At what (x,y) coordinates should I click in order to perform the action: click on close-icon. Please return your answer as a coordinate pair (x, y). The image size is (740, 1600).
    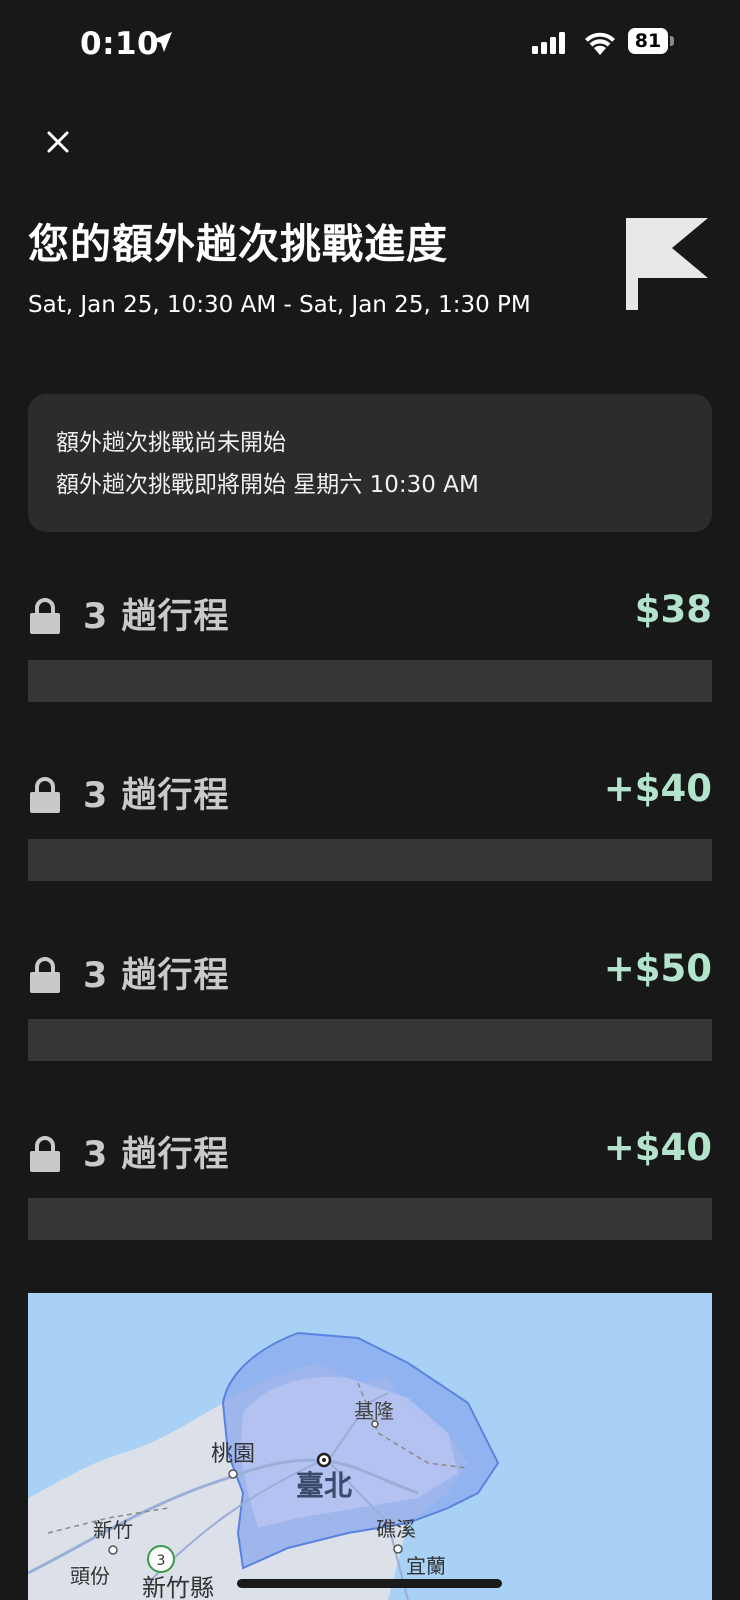
    Looking at the image, I should click on (58, 142).